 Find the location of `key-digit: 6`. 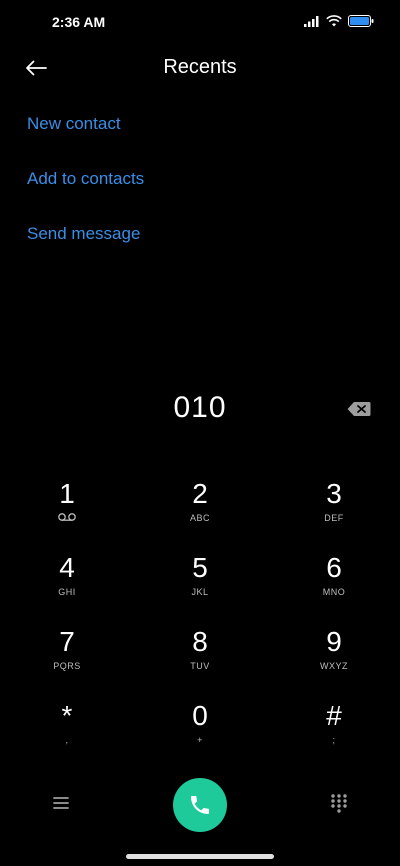

key-digit: 6 is located at coordinates (334, 567).